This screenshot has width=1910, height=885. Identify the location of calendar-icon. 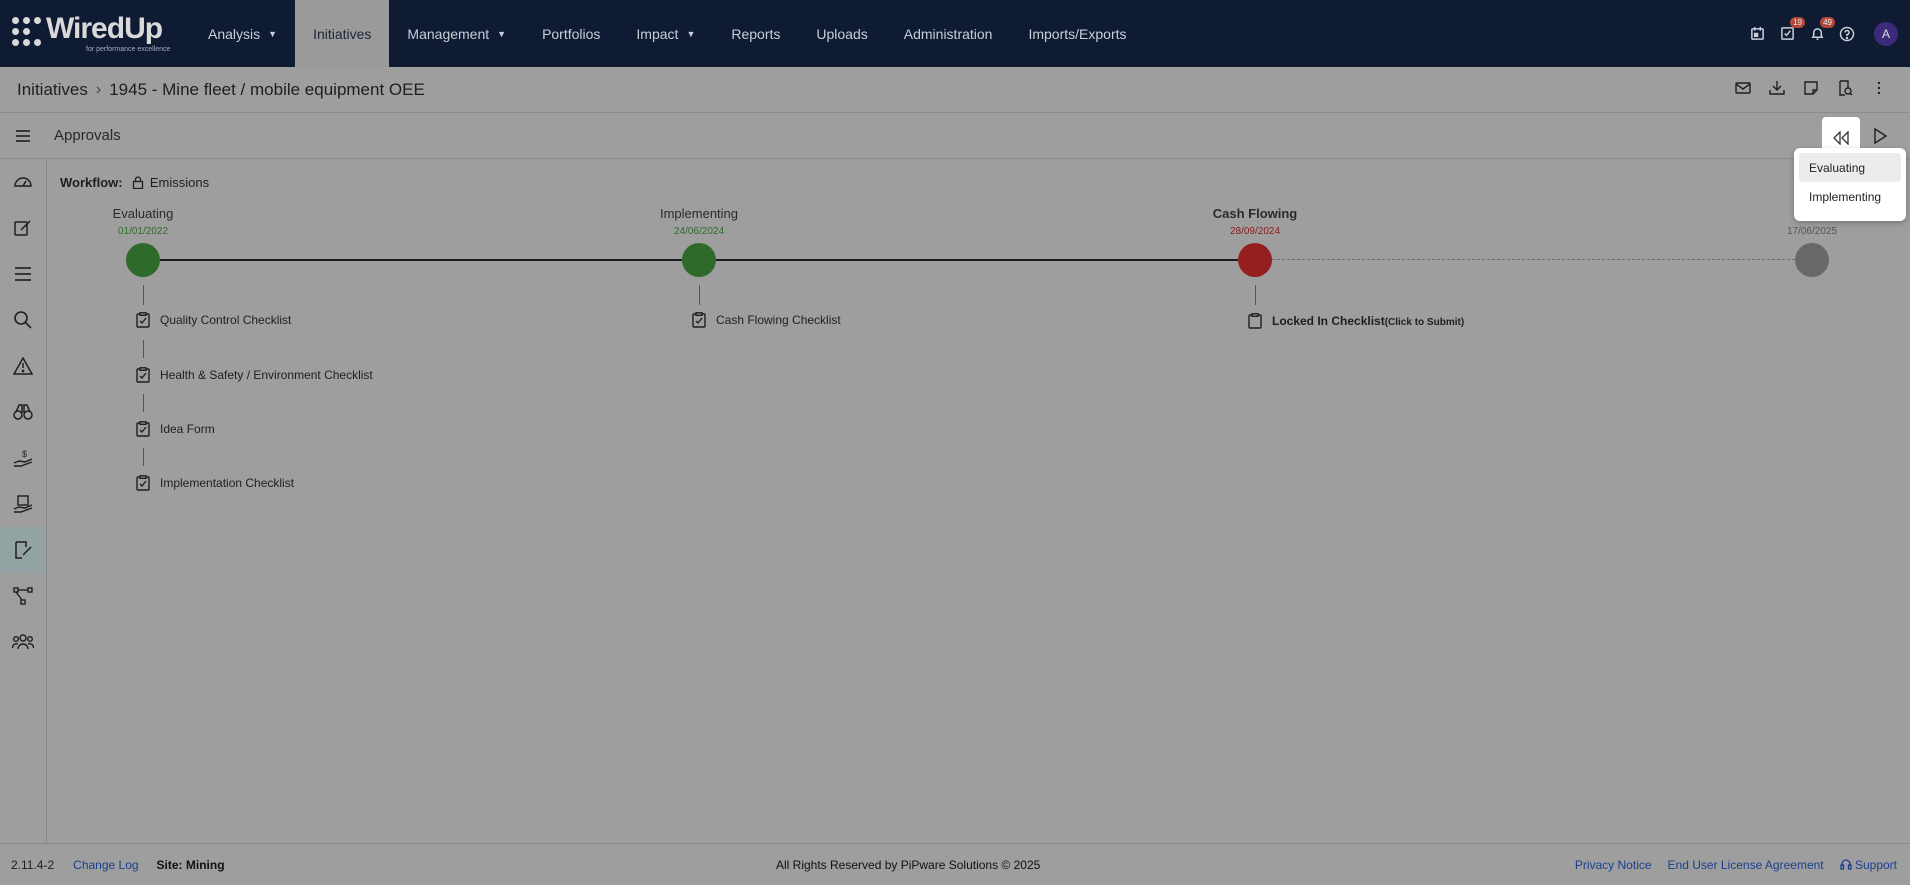
(1757, 34).